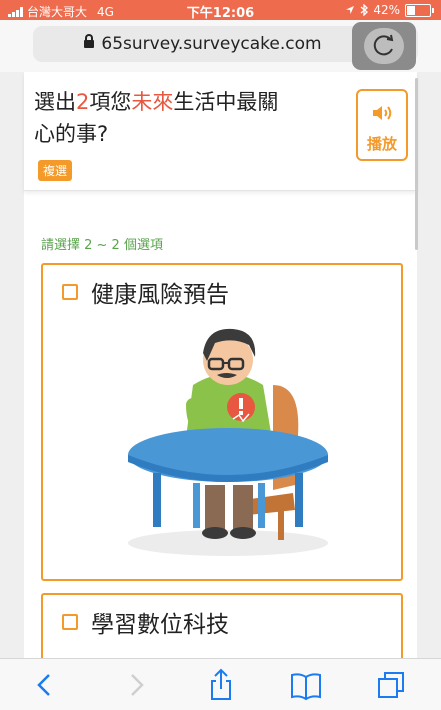 The image size is (441, 710). Describe the element at coordinates (55, 170) in the screenshot. I see `multi-select-badge: 複選` at that location.